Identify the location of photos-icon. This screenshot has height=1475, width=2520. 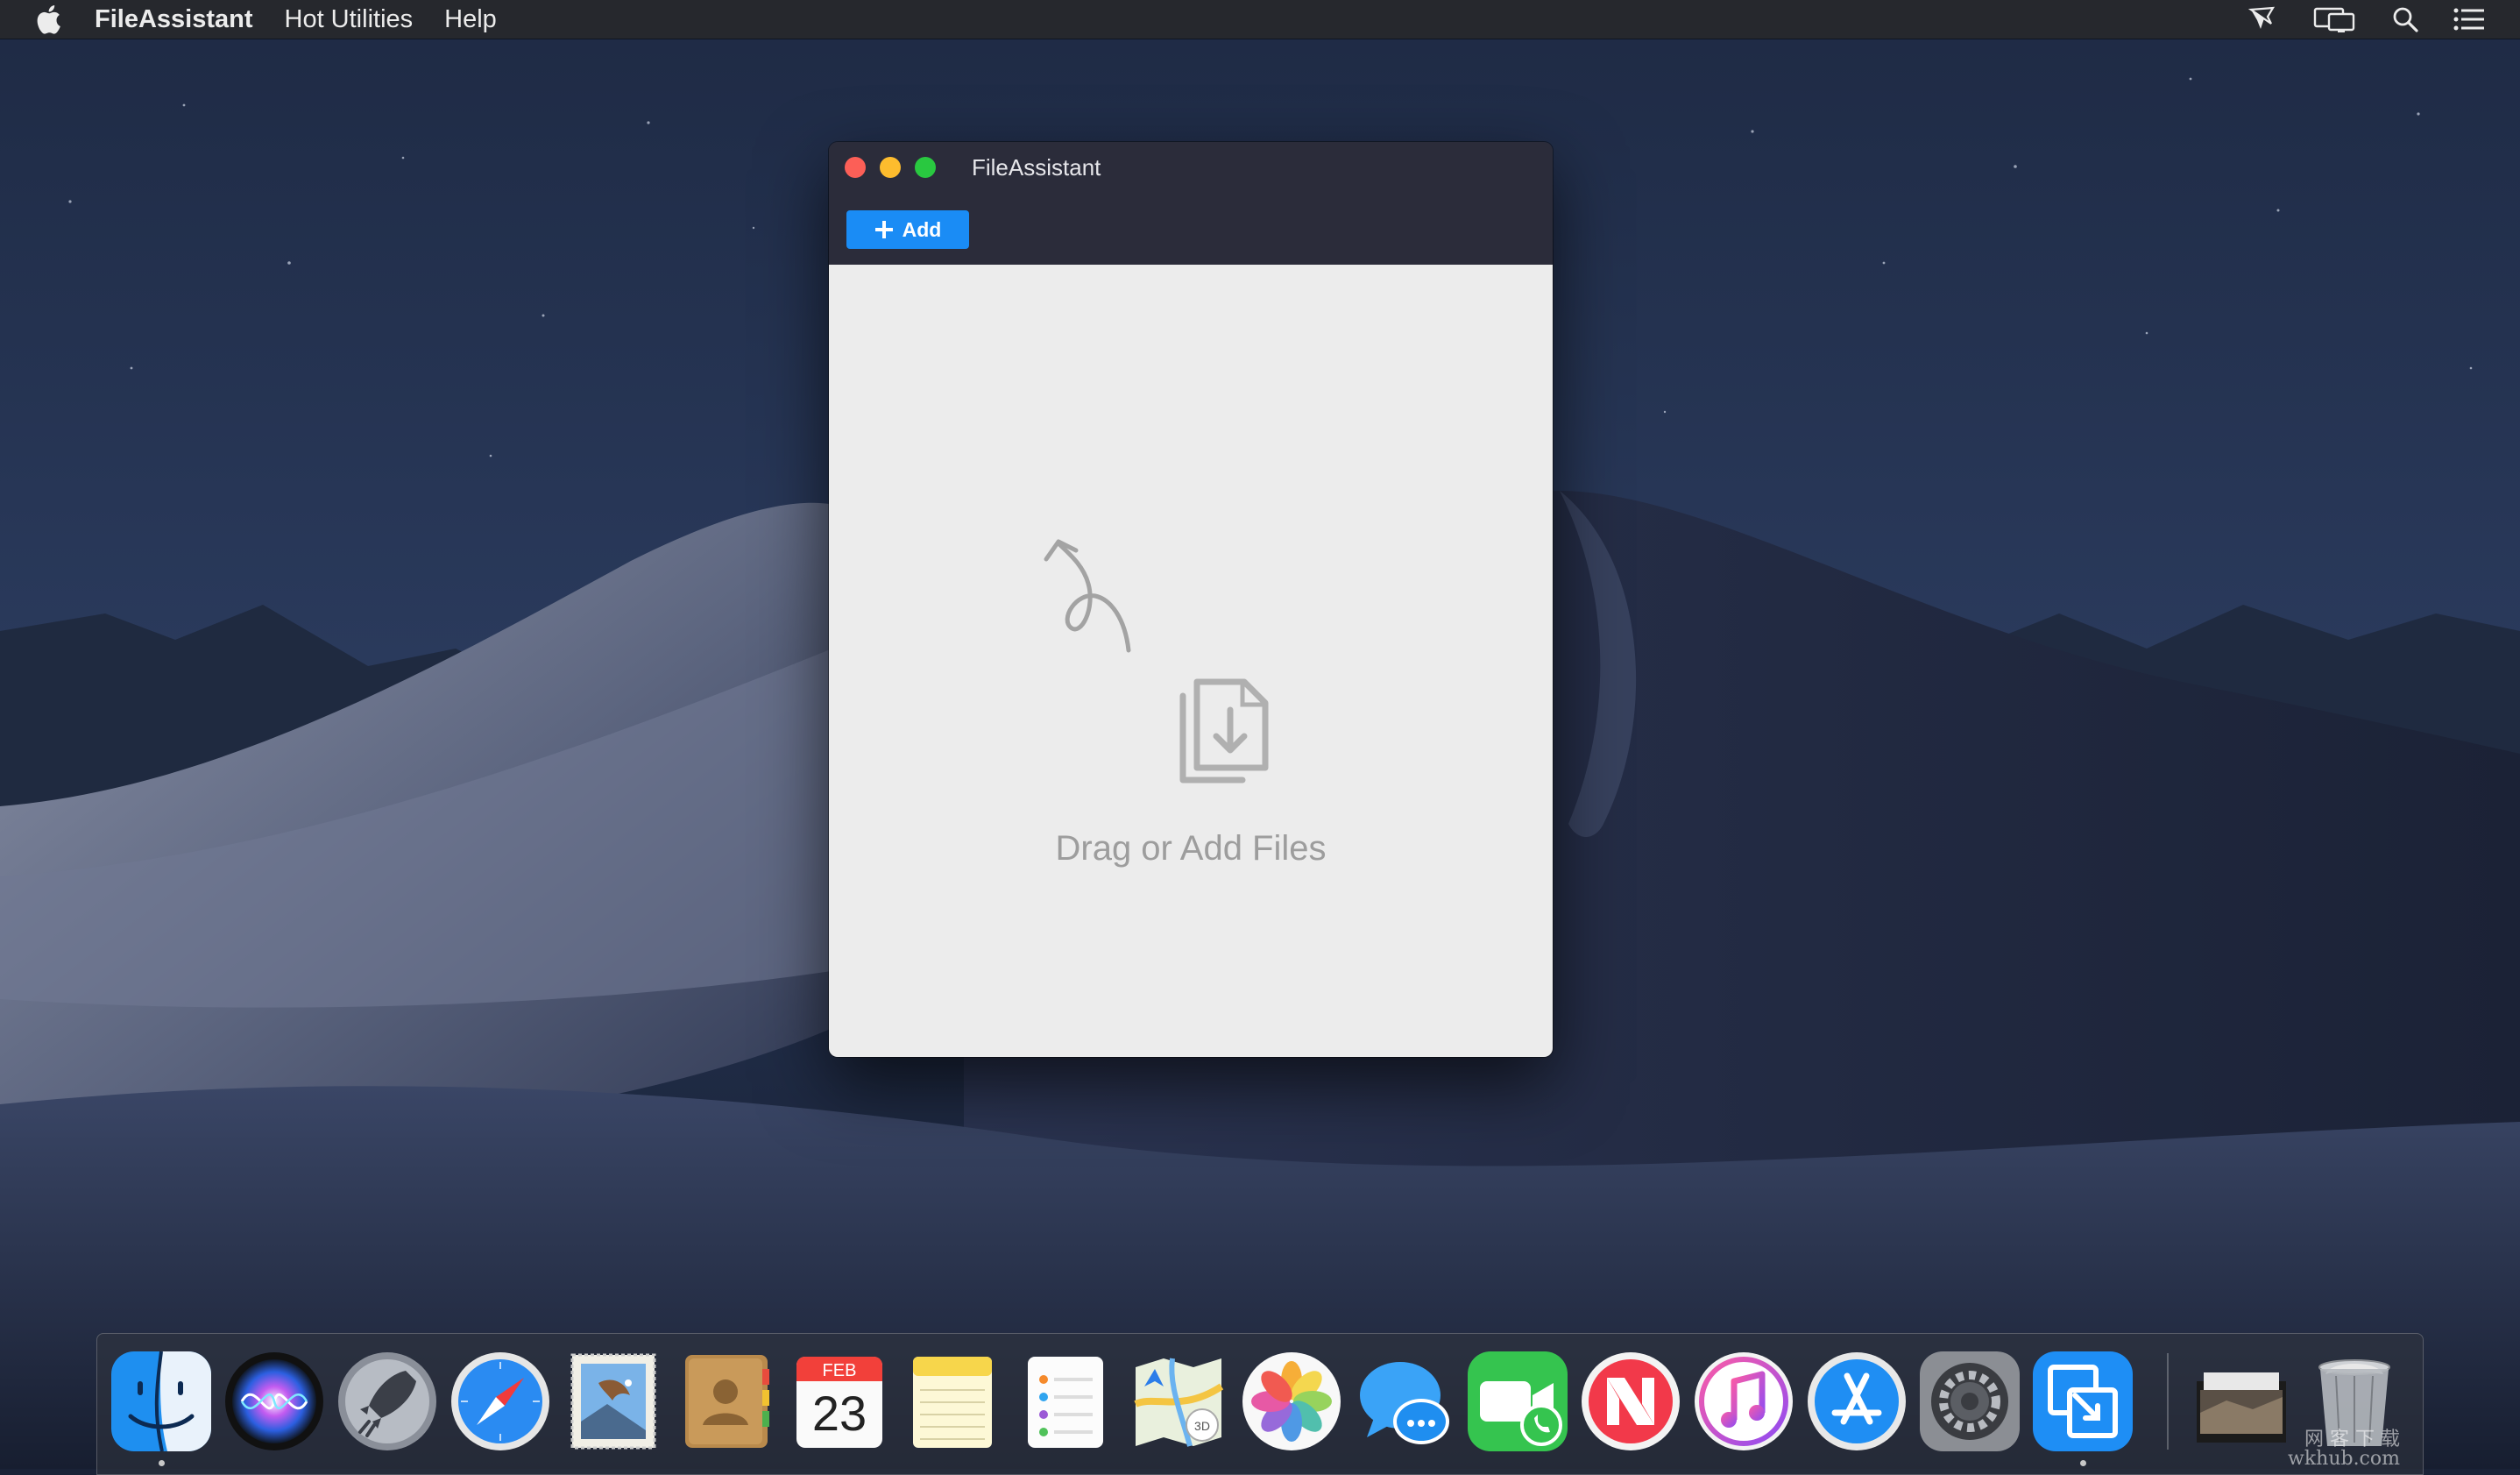
(1291, 1401).